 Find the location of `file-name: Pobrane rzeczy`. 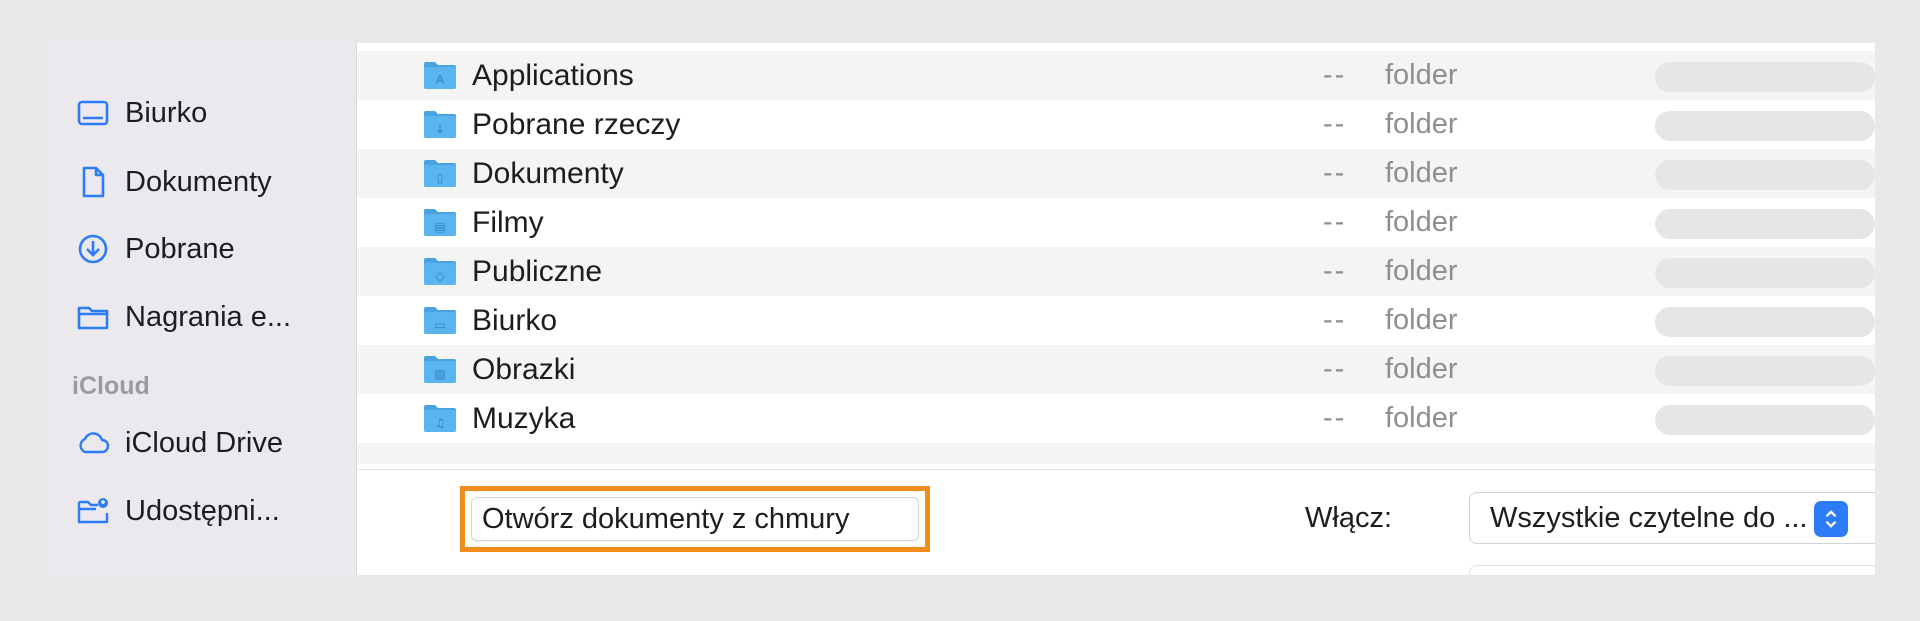

file-name: Pobrane rzeczy is located at coordinates (576, 124).